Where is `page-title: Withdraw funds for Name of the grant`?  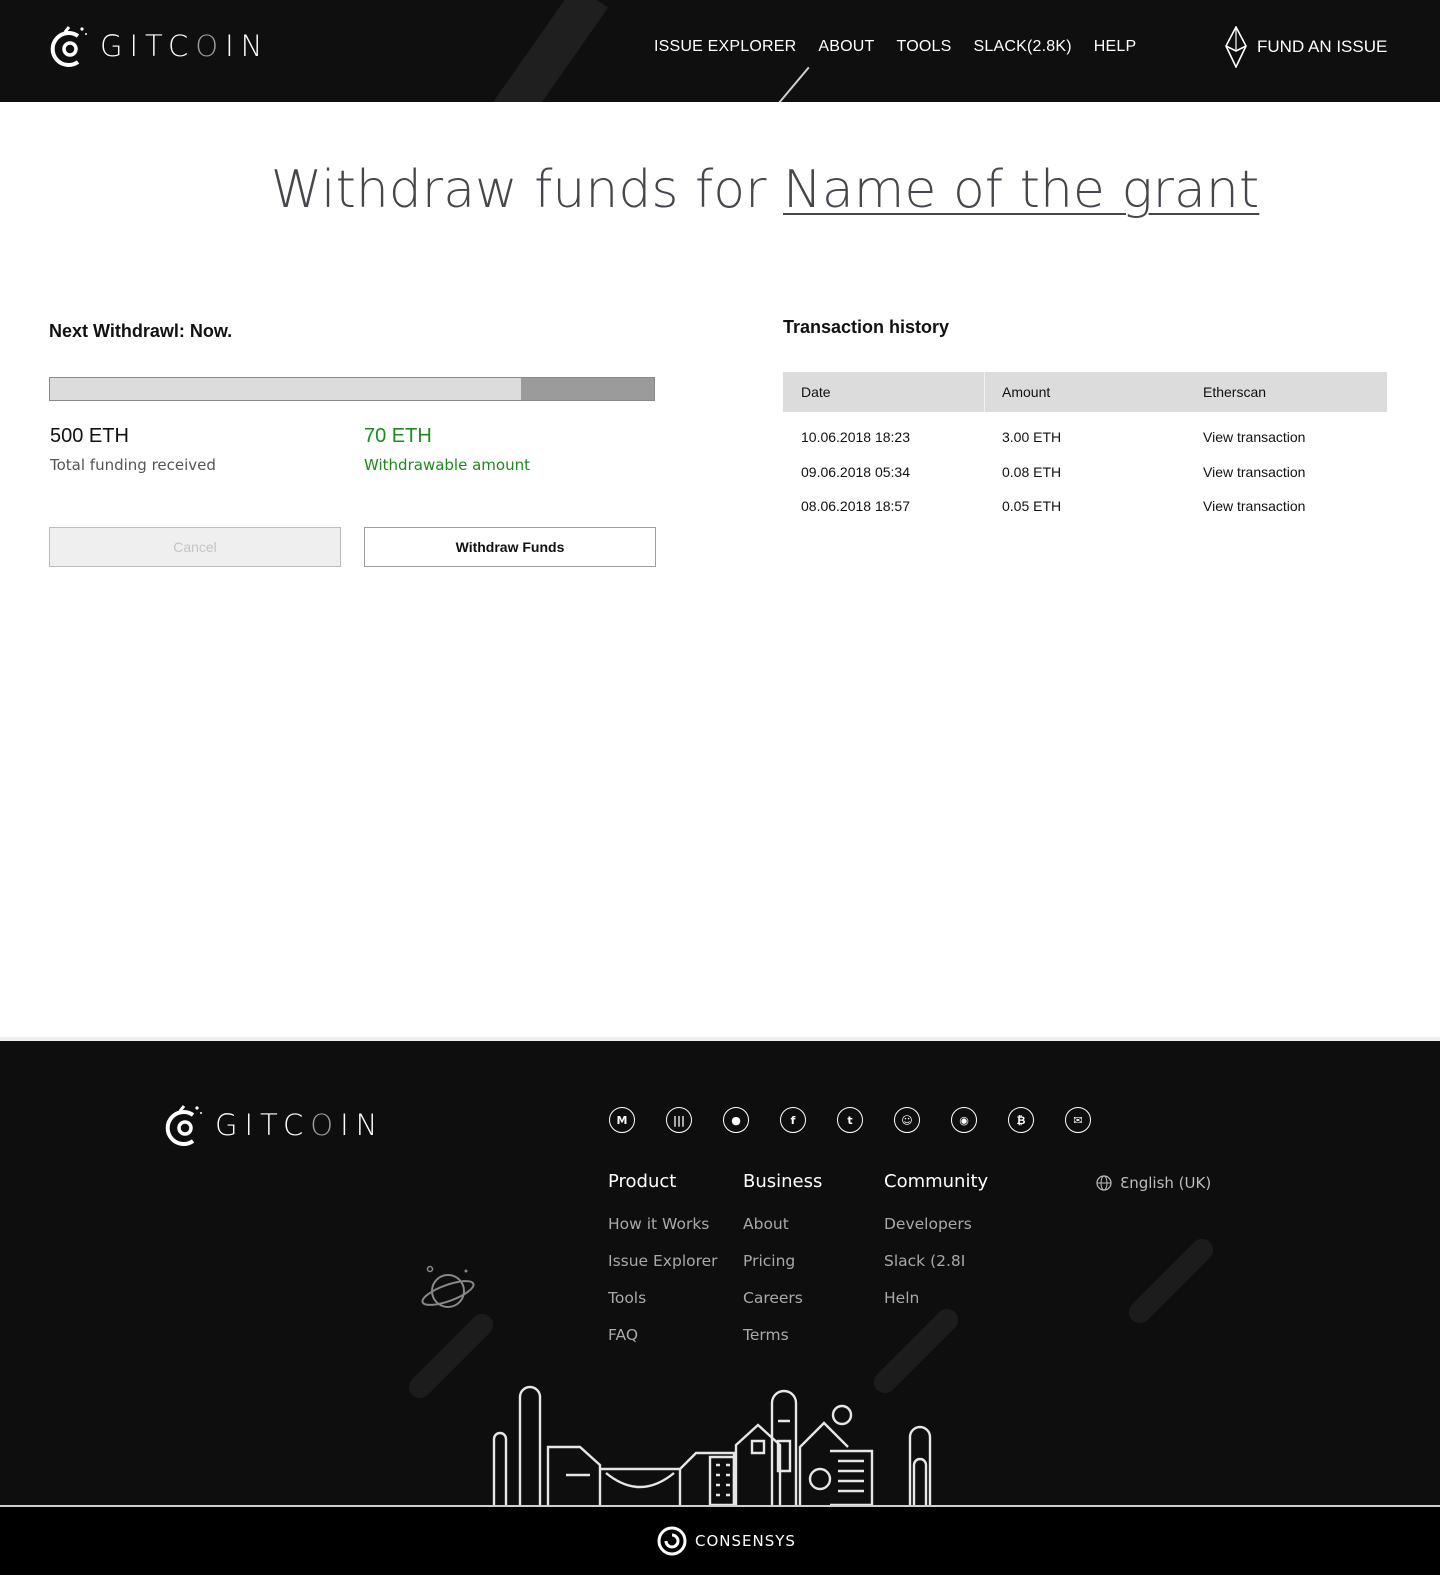 page-title: Withdraw funds for Name of the grant is located at coordinates (720, 190).